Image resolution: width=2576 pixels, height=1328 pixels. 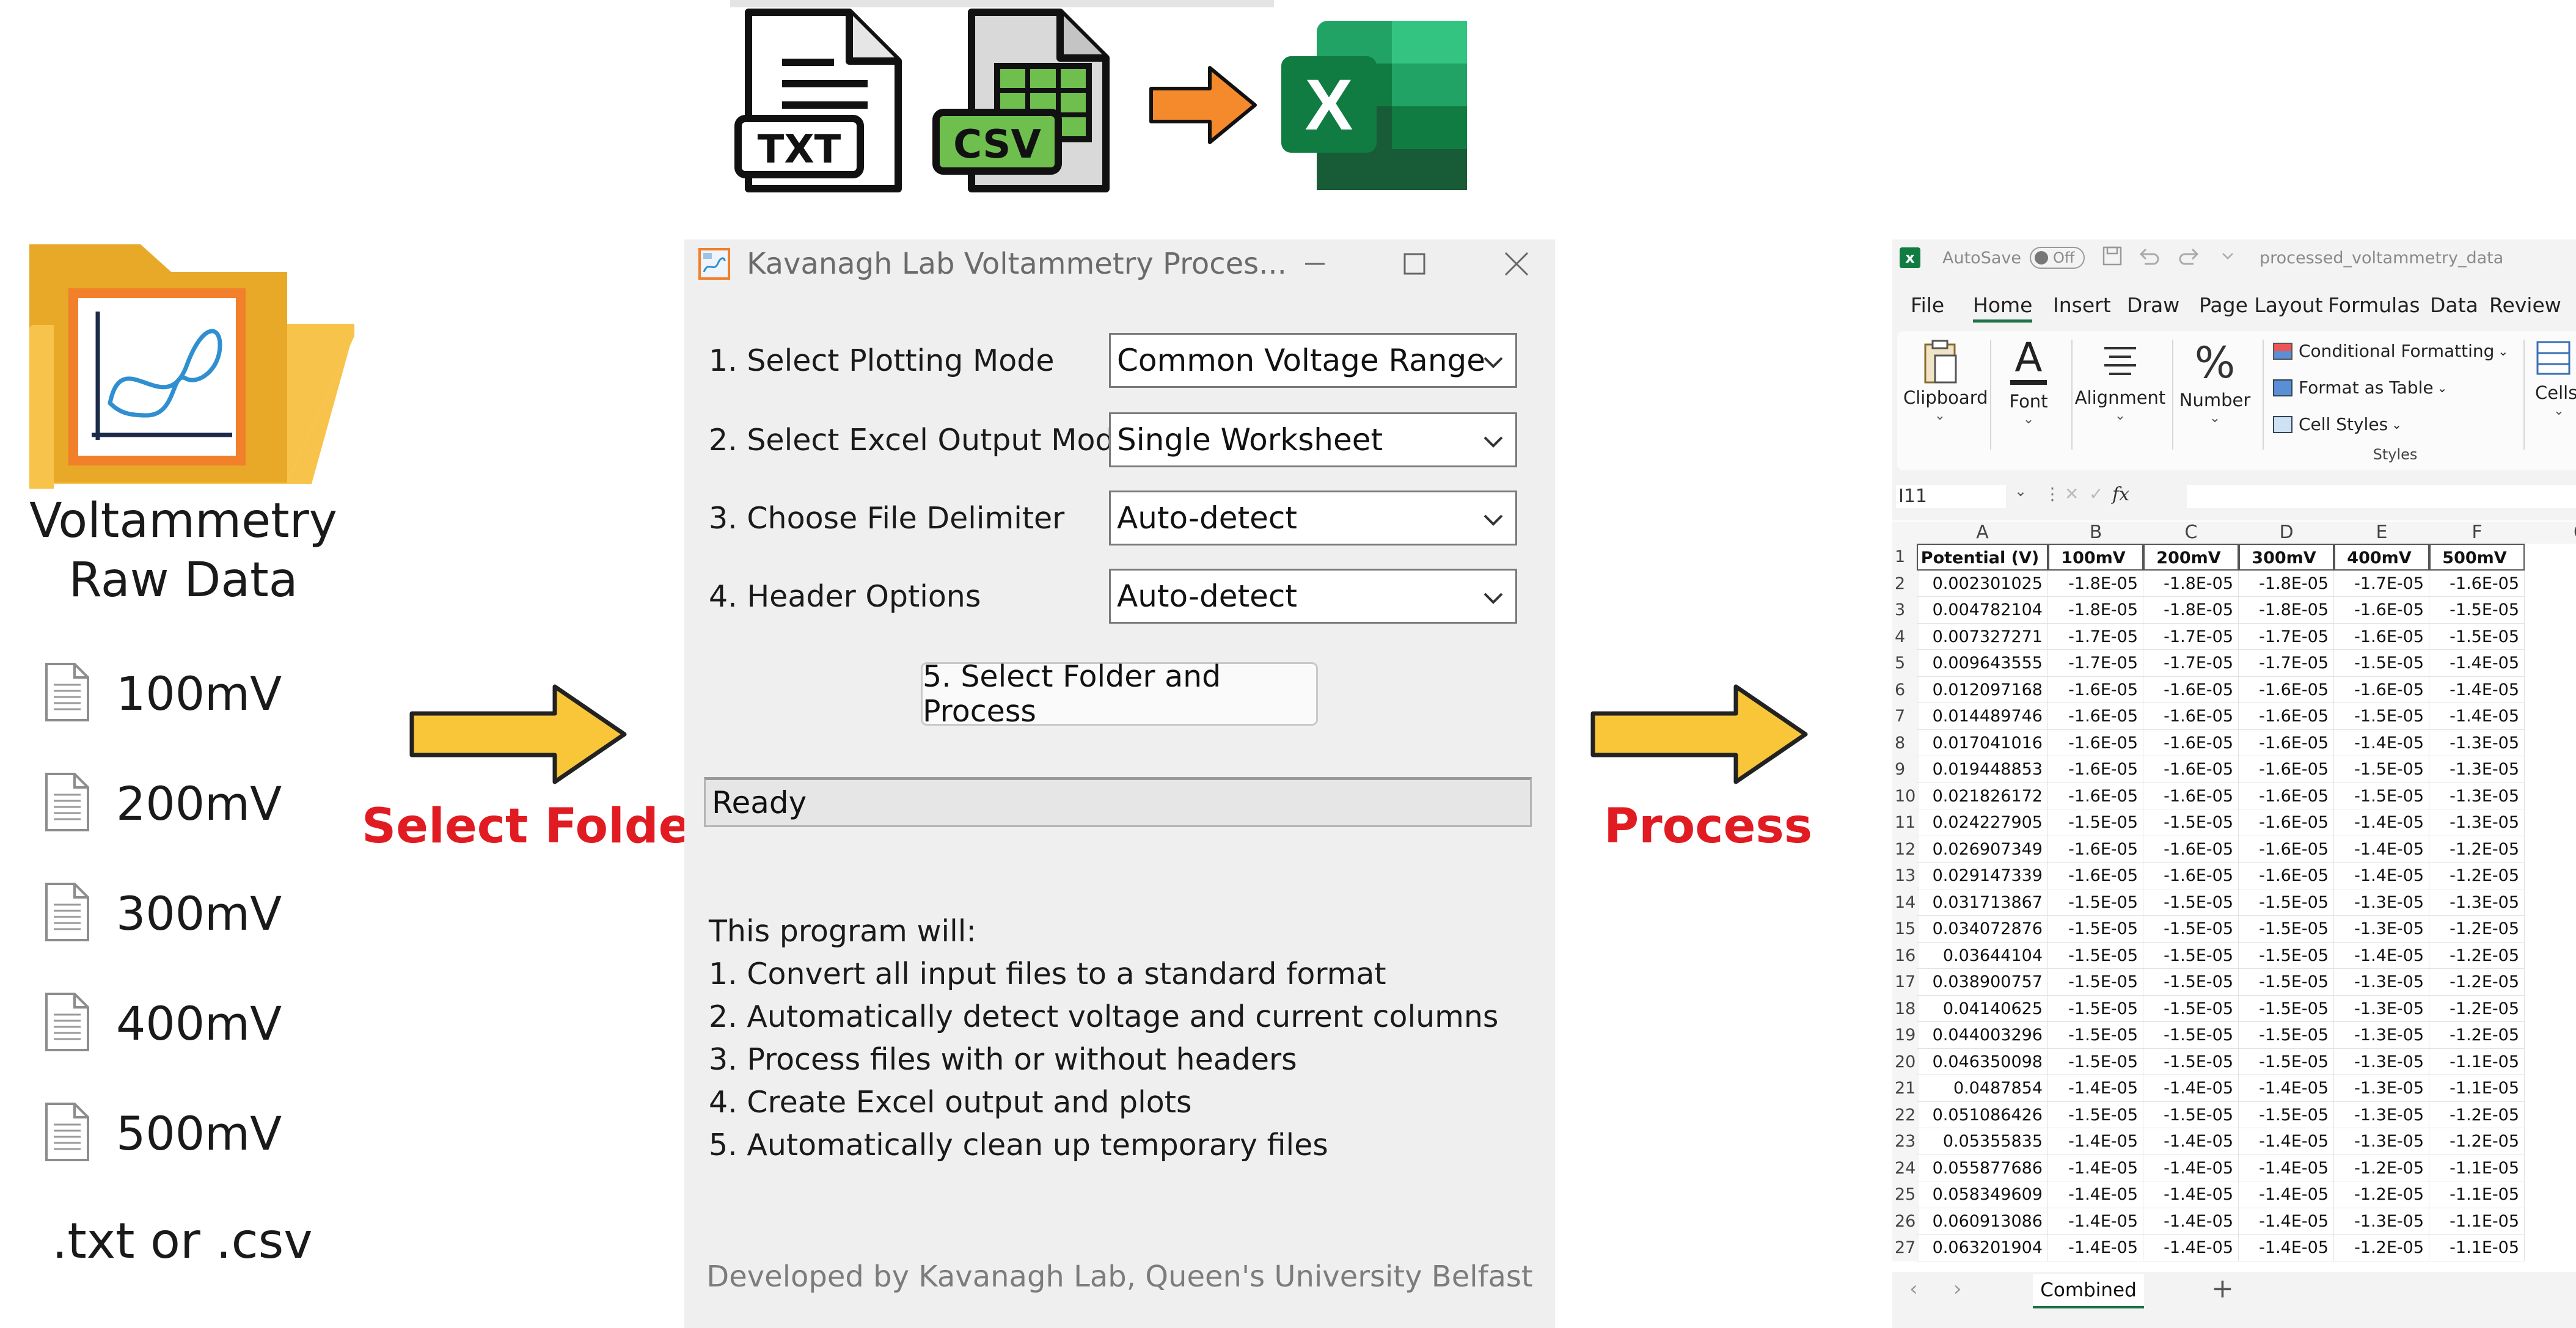 I want to click on tab-review: Review, so click(x=2525, y=305).